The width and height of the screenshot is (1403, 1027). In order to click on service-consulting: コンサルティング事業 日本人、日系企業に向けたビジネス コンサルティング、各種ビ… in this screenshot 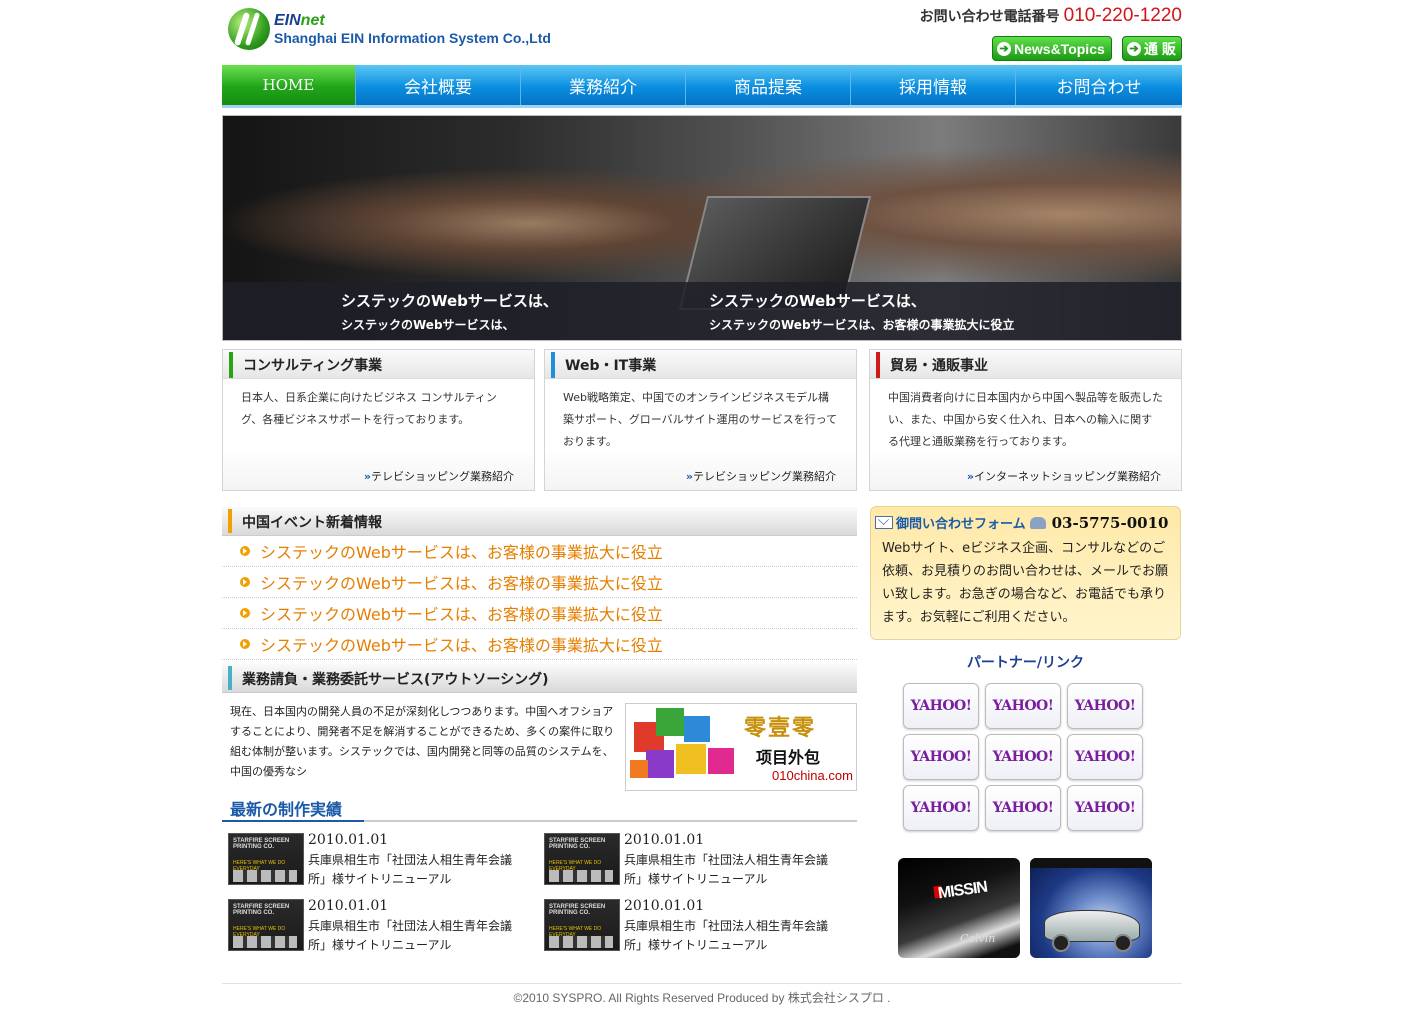, I will do `click(378, 420)`.